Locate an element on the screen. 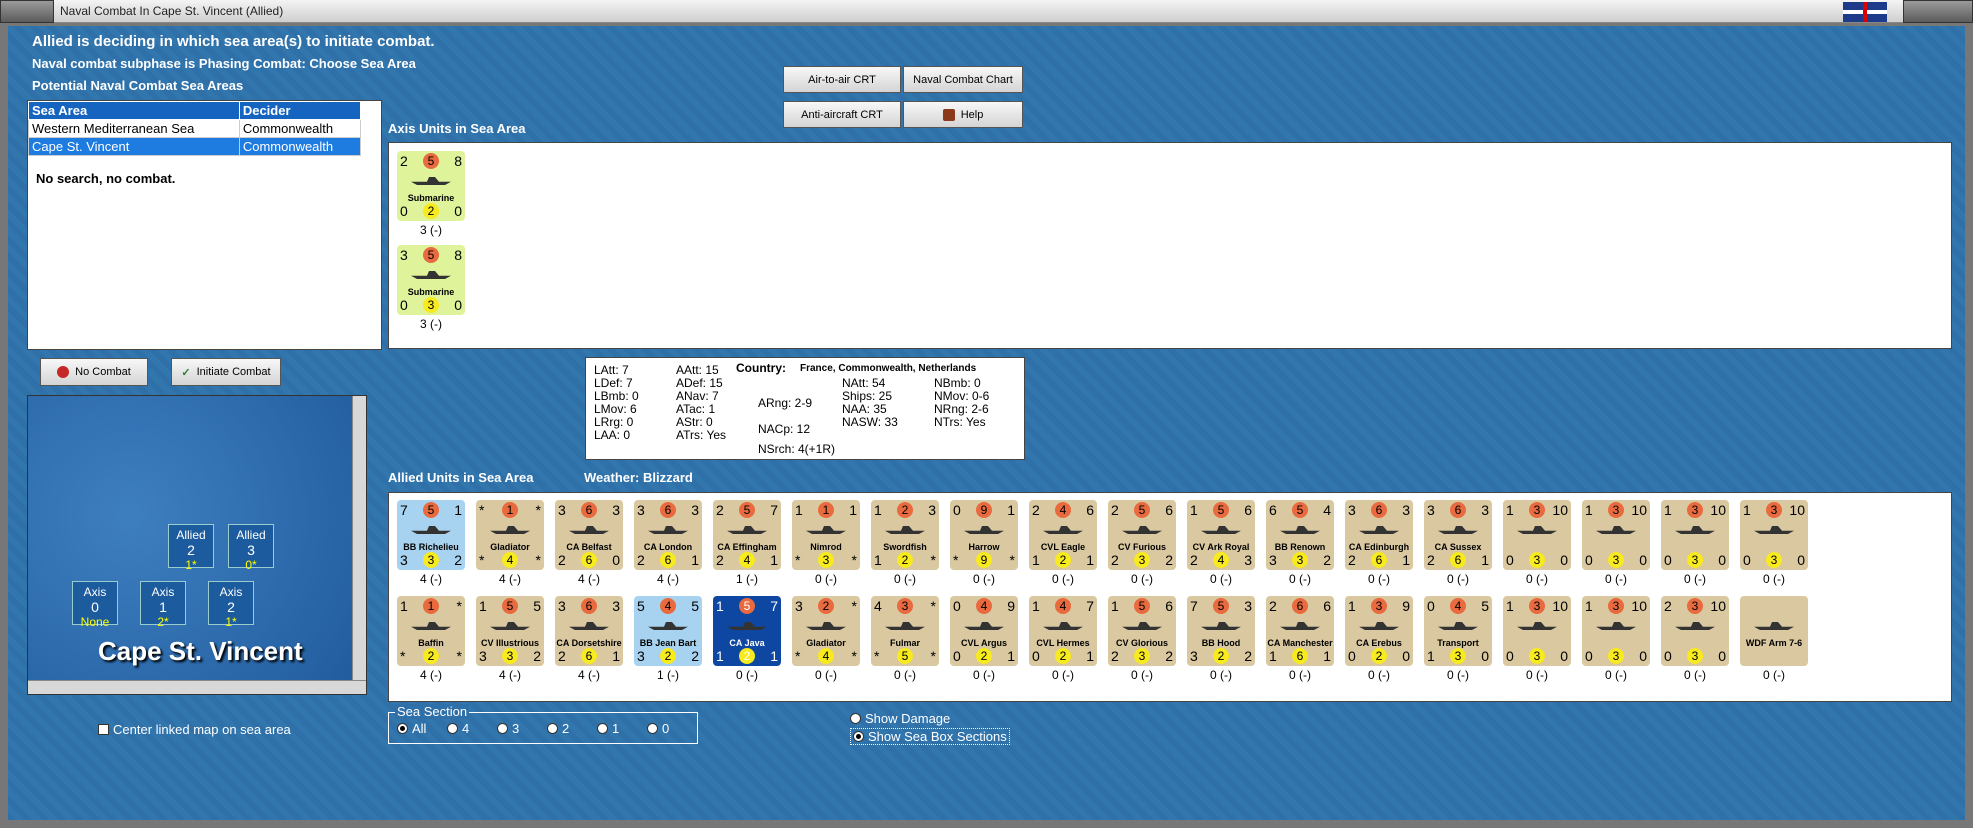  anti-aircraft-crt-button: Anti-aircraft CRT is located at coordinates (842, 114).